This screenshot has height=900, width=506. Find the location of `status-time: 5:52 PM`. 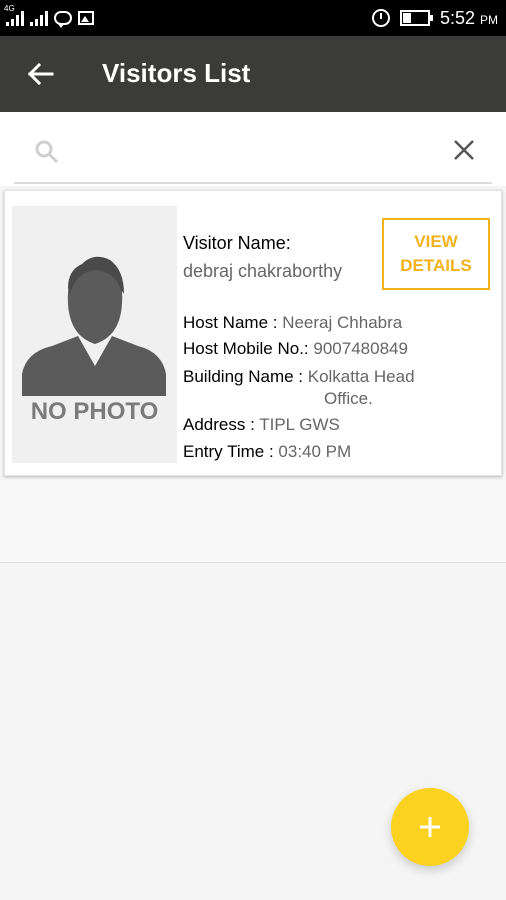

status-time: 5:52 PM is located at coordinates (469, 18).